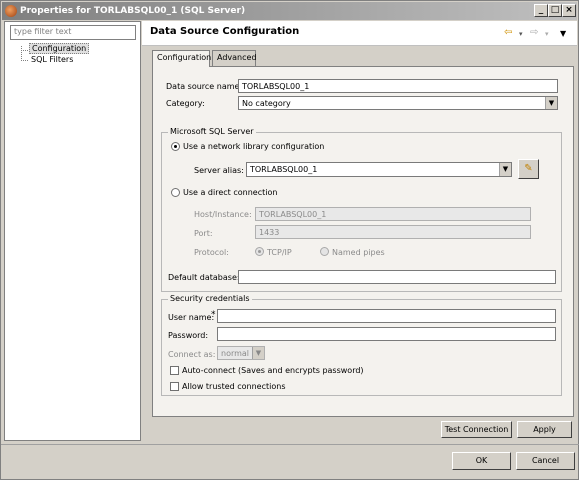 The height and width of the screenshot is (480, 579). What do you see at coordinates (359, 33) in the screenshot?
I see `page-header: Data Source Configuration ⇦ ▾ ⇨ ▾ ▼` at bounding box center [359, 33].